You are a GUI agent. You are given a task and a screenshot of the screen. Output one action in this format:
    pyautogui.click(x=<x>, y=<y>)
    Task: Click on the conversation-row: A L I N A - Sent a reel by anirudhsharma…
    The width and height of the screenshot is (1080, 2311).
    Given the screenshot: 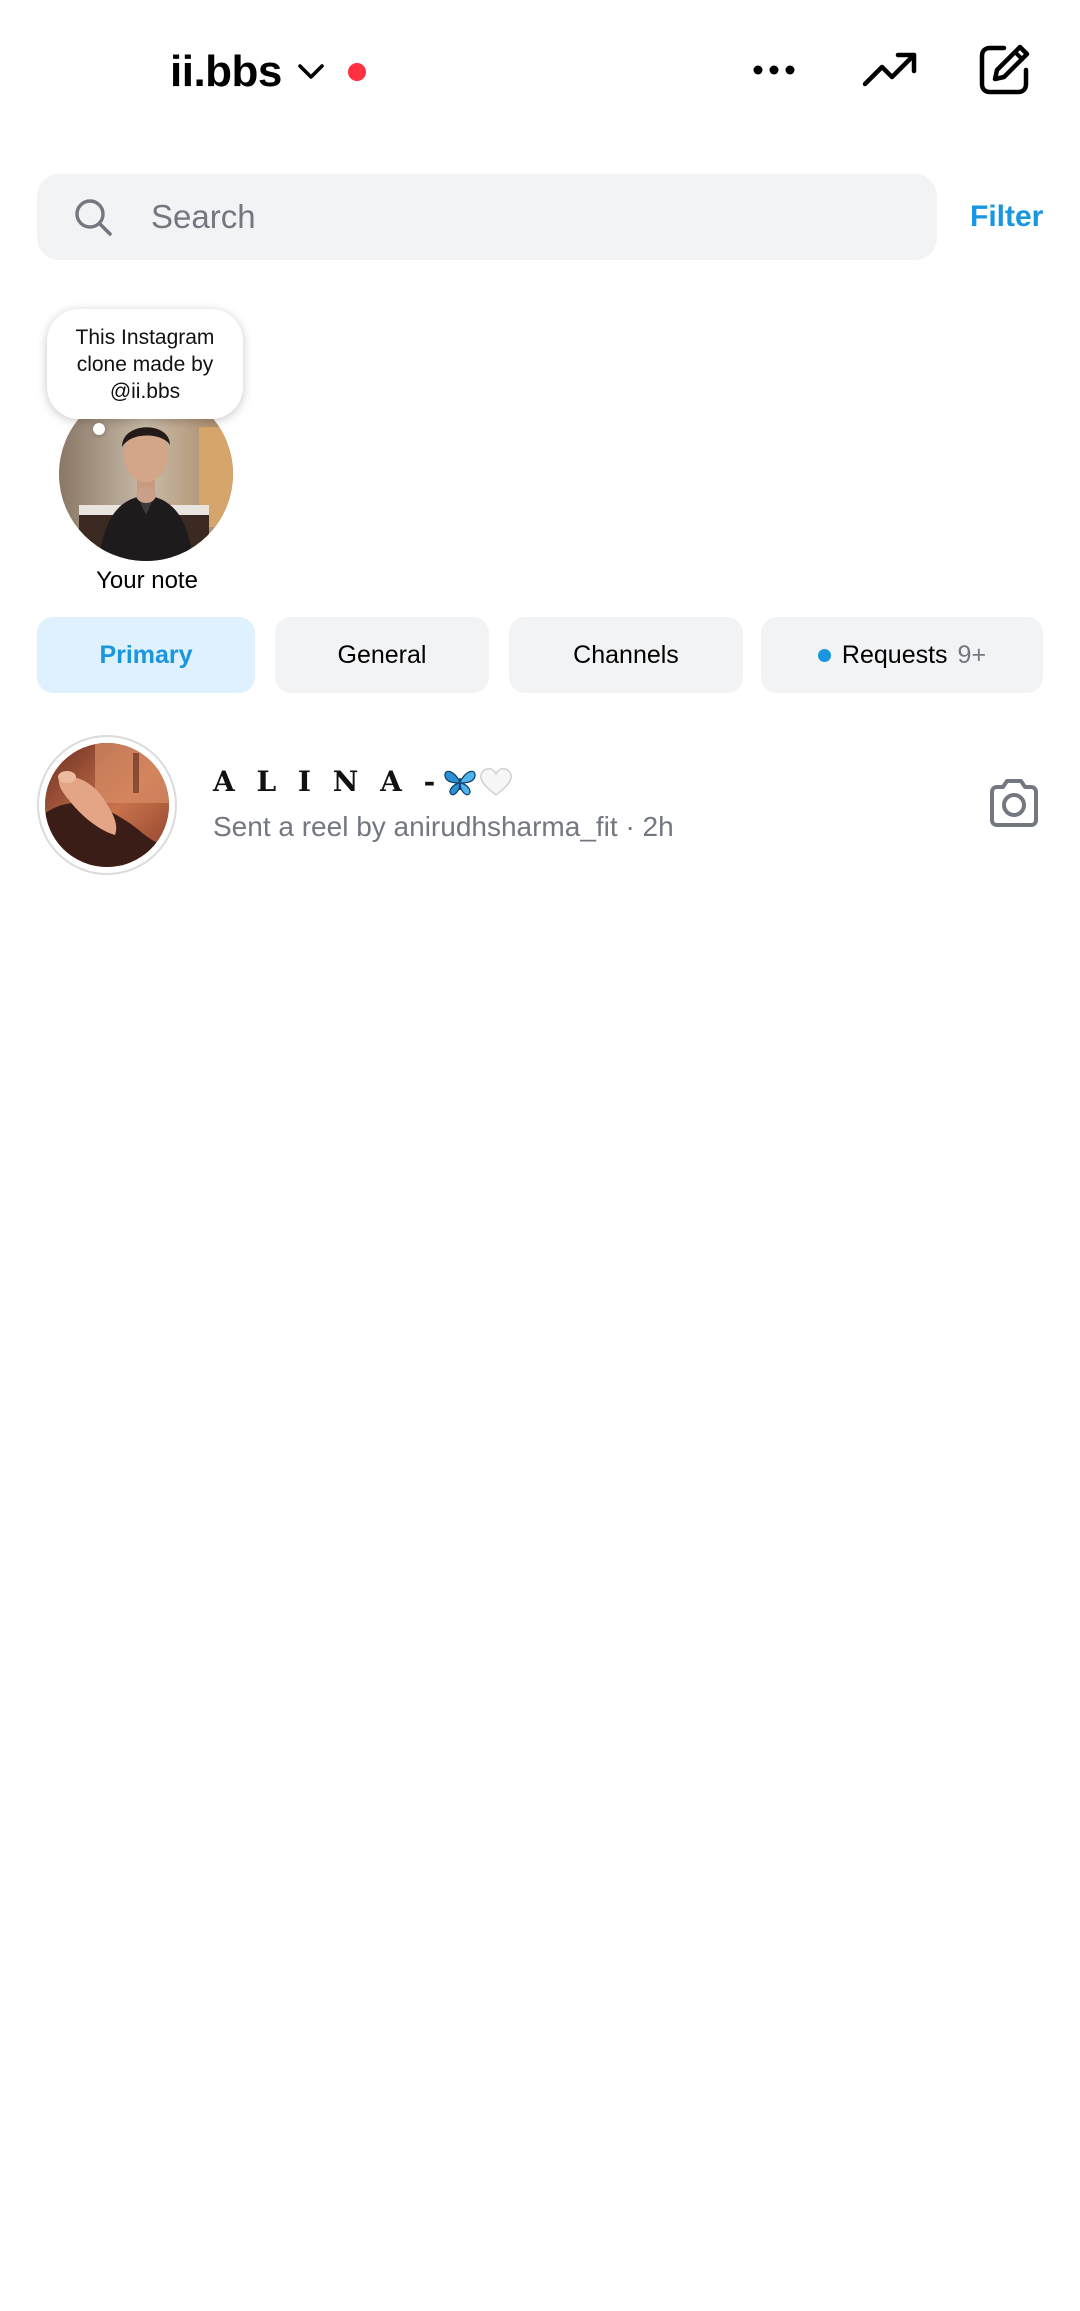 What is the action you would take?
    pyautogui.click(x=540, y=805)
    